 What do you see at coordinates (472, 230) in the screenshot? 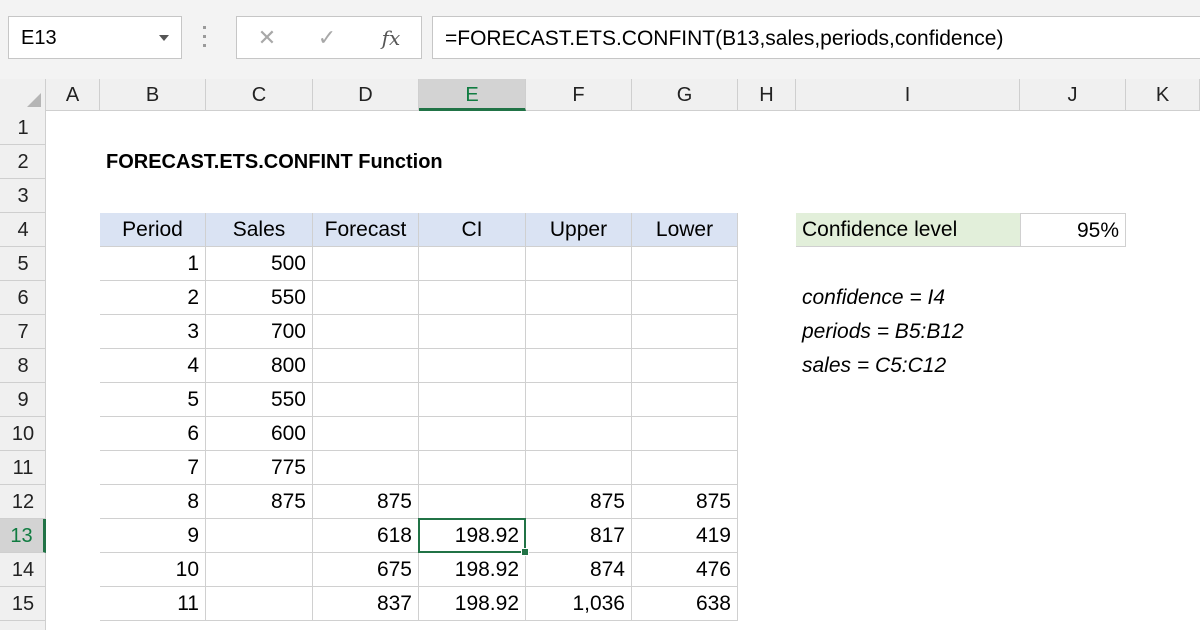
I see `table-header-ci: CI` at bounding box center [472, 230].